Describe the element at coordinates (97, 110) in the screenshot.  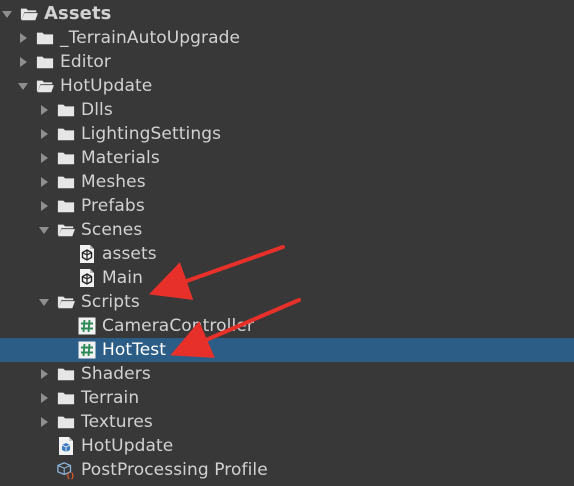
I see `tree-item-label: Dlls` at that location.